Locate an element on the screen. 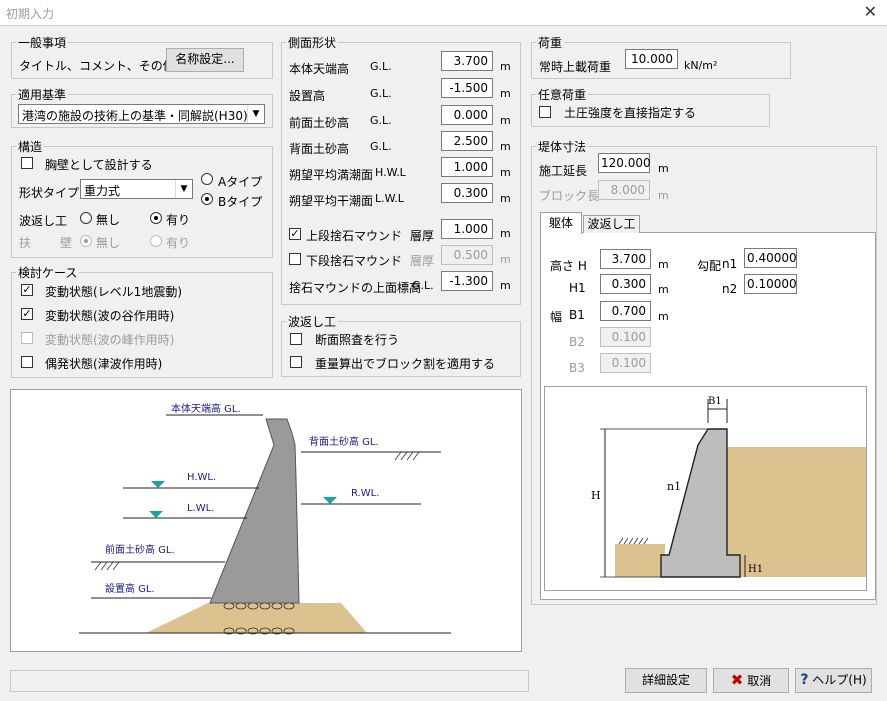  length-input: 120.000 is located at coordinates (624, 163).